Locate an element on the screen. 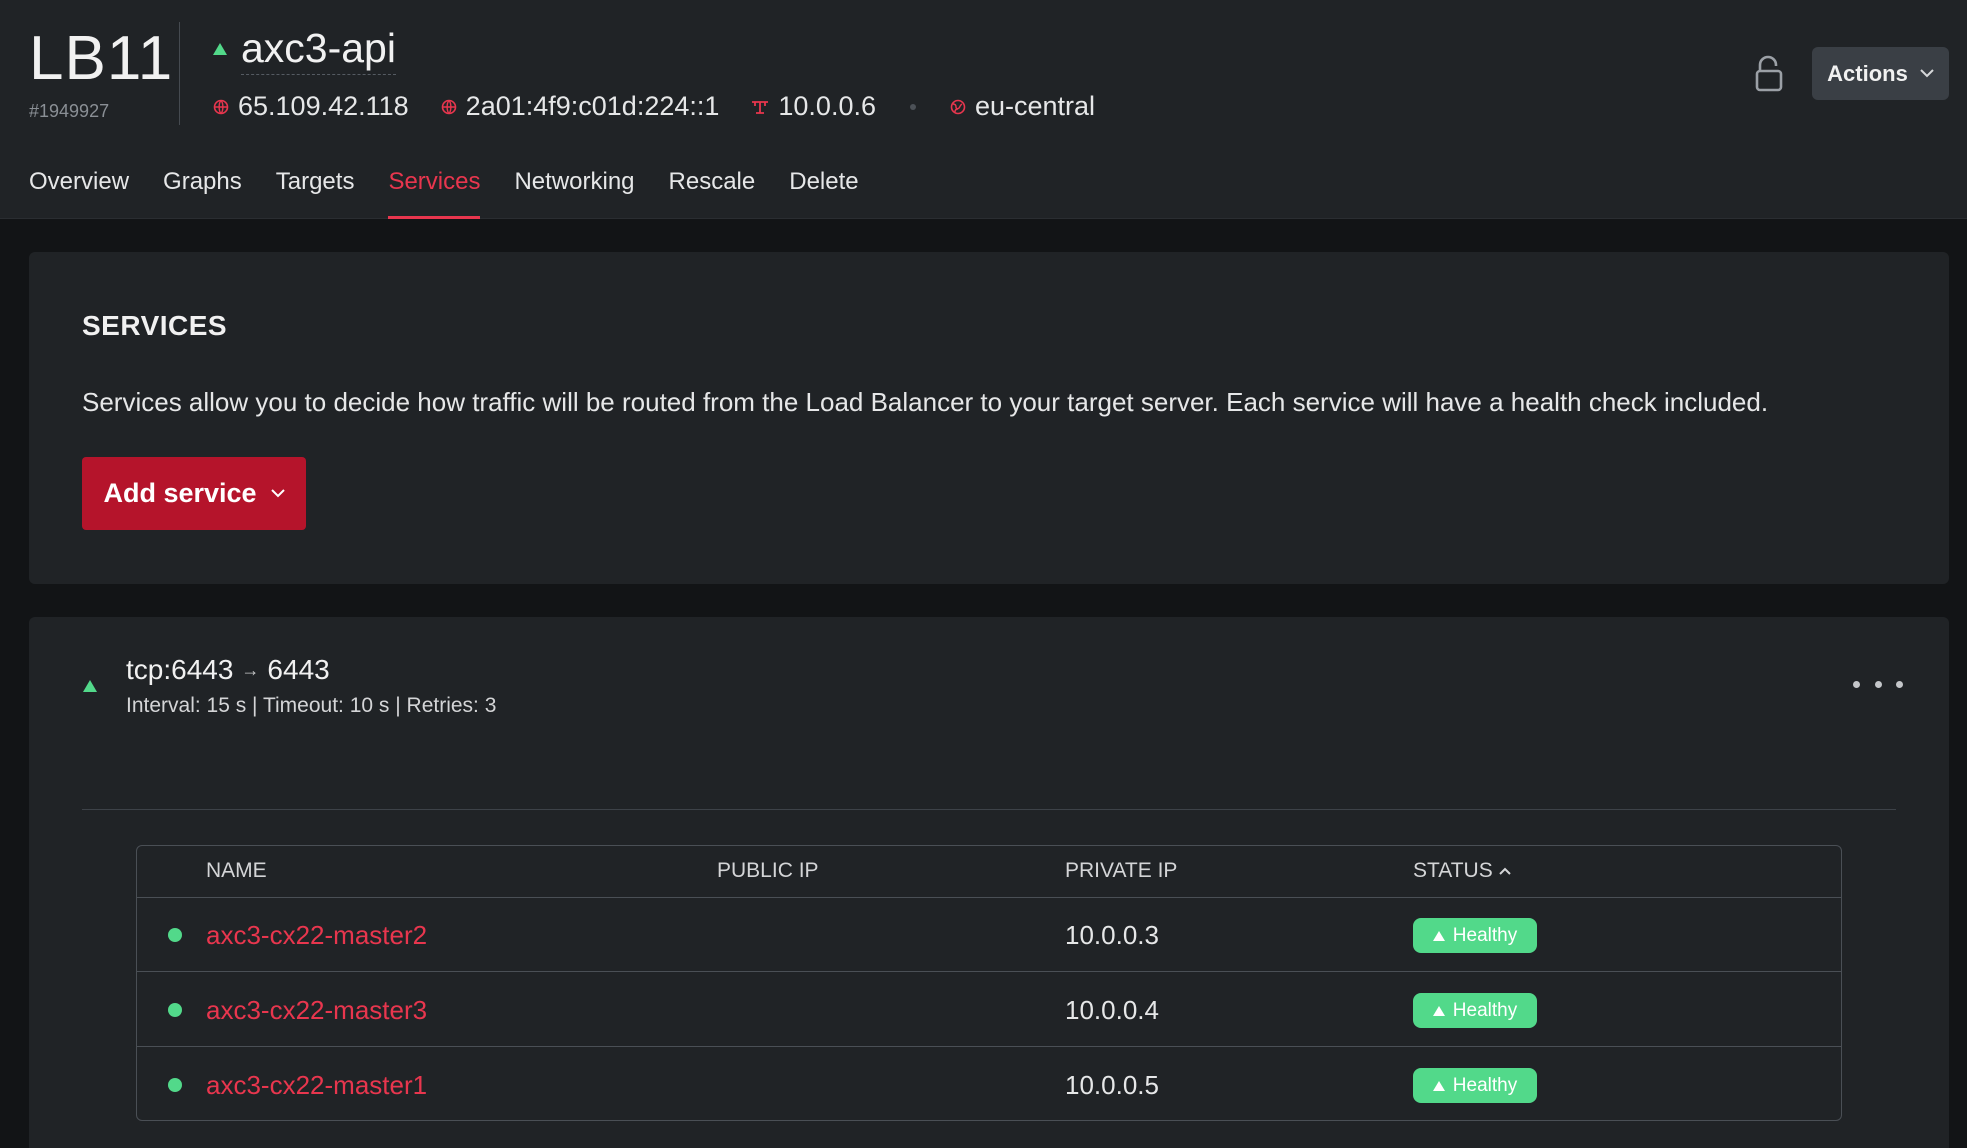  service-listen: tcp:6443 is located at coordinates (180, 669).